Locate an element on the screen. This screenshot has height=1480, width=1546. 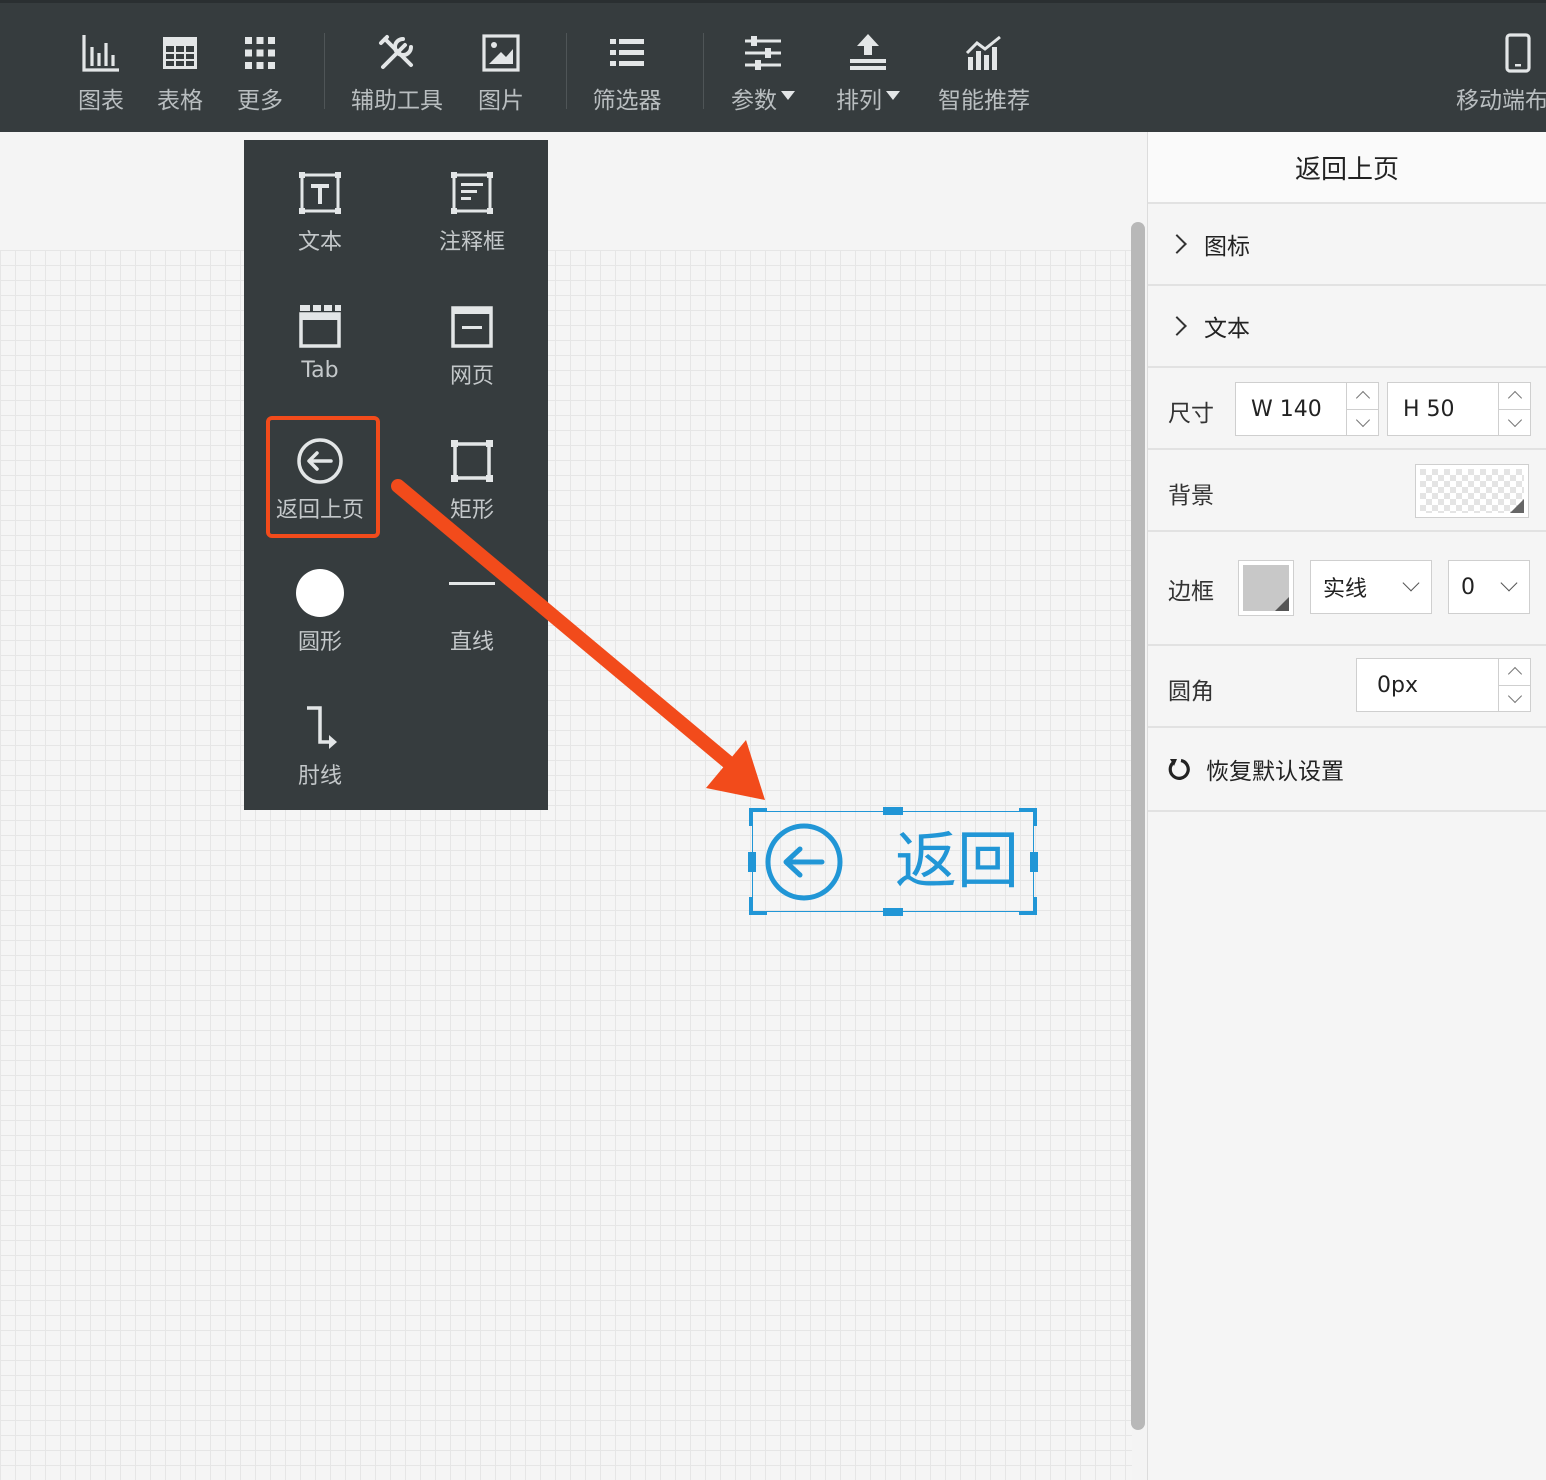
grid-dots-icon is located at coordinates (260, 53).